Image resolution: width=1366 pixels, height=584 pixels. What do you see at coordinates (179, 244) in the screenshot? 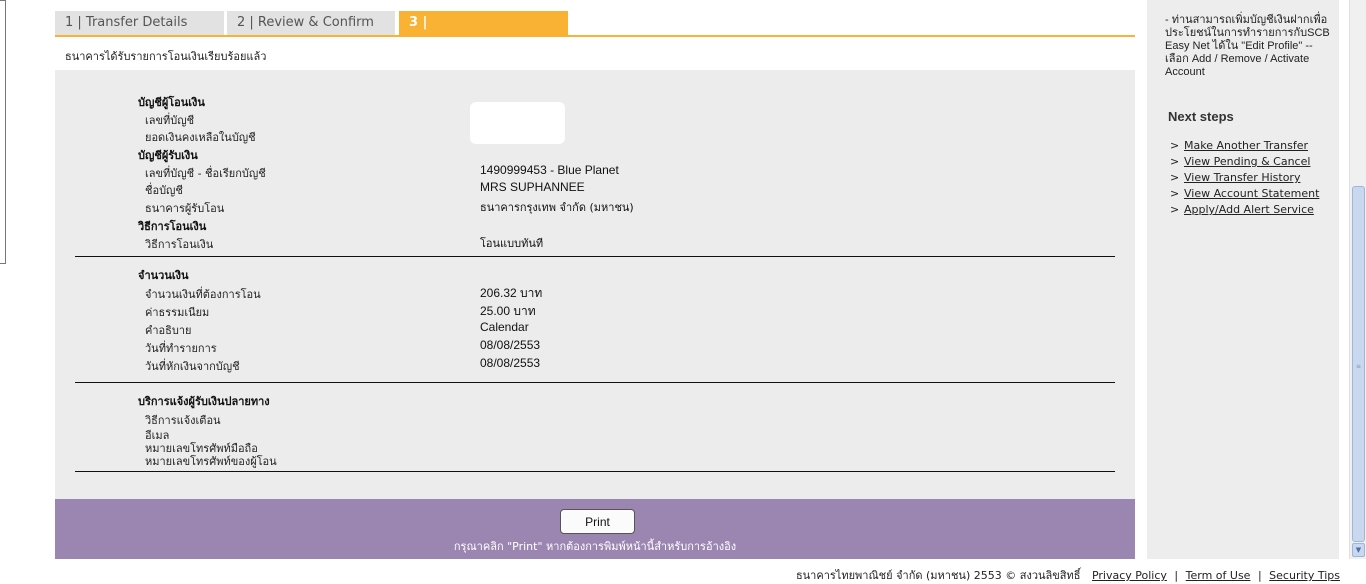
I see `method-label: วิธีการโอนเงิน` at bounding box center [179, 244].